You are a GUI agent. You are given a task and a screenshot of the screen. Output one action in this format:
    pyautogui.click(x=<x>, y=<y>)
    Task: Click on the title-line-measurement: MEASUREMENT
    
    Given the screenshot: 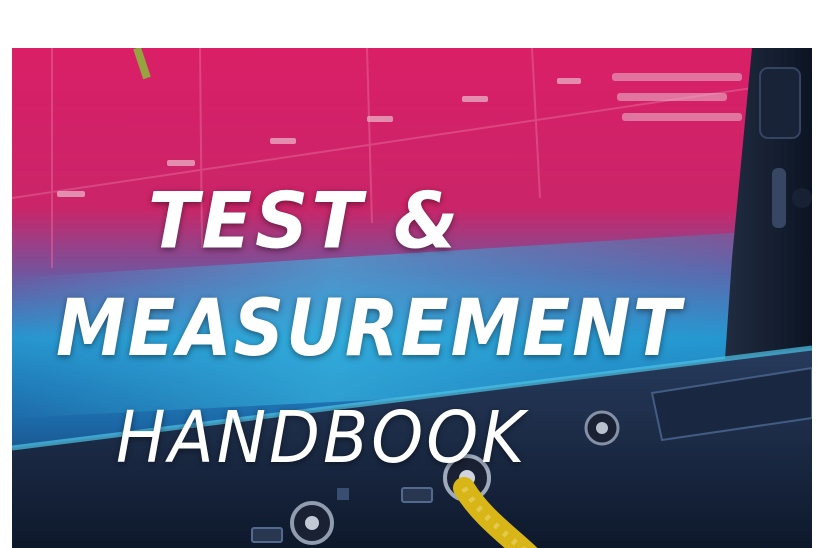 What is the action you would take?
    pyautogui.click(x=369, y=328)
    